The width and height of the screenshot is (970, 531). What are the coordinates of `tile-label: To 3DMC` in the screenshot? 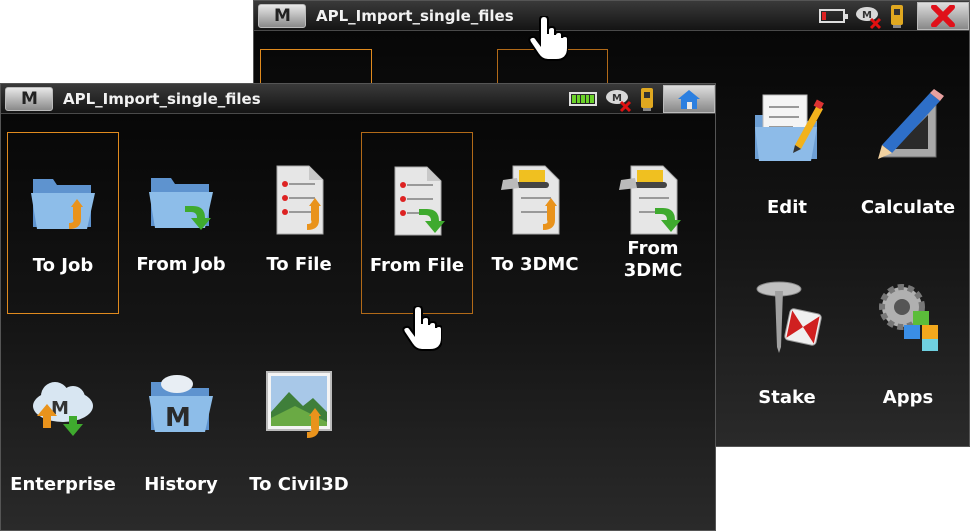 It's located at (535, 264).